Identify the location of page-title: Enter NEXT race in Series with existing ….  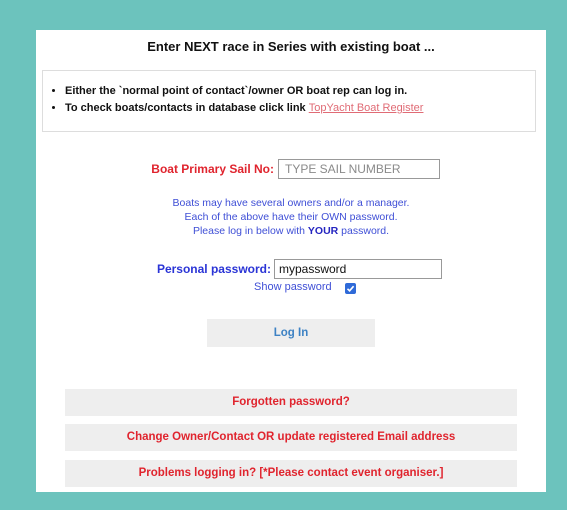
(291, 46).